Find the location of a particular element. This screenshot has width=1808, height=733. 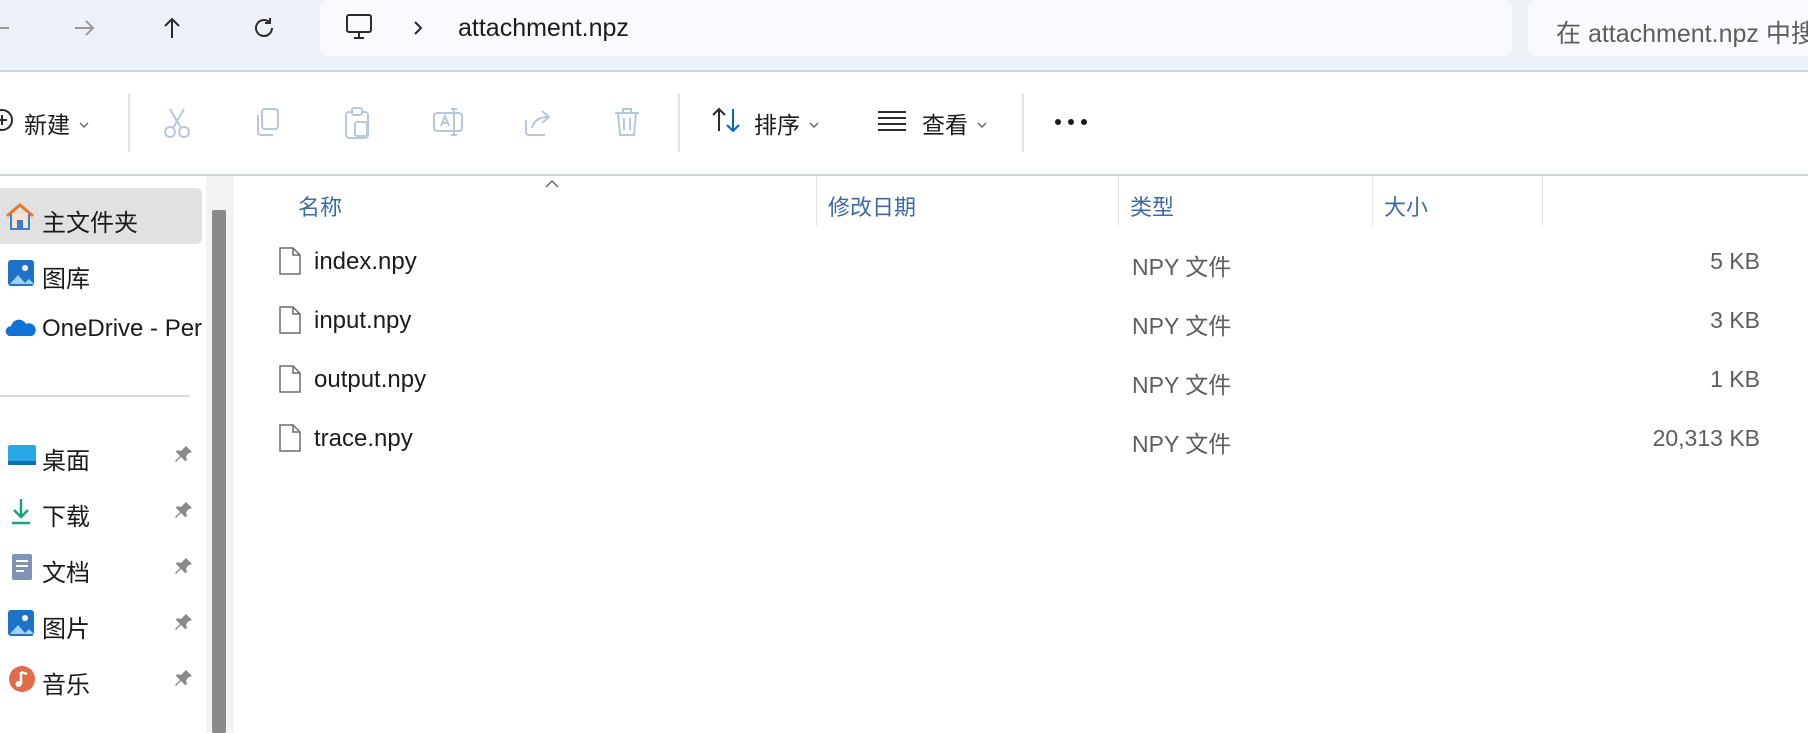

command-bar: 新建 排序 查看 is located at coordinates (904, 124).